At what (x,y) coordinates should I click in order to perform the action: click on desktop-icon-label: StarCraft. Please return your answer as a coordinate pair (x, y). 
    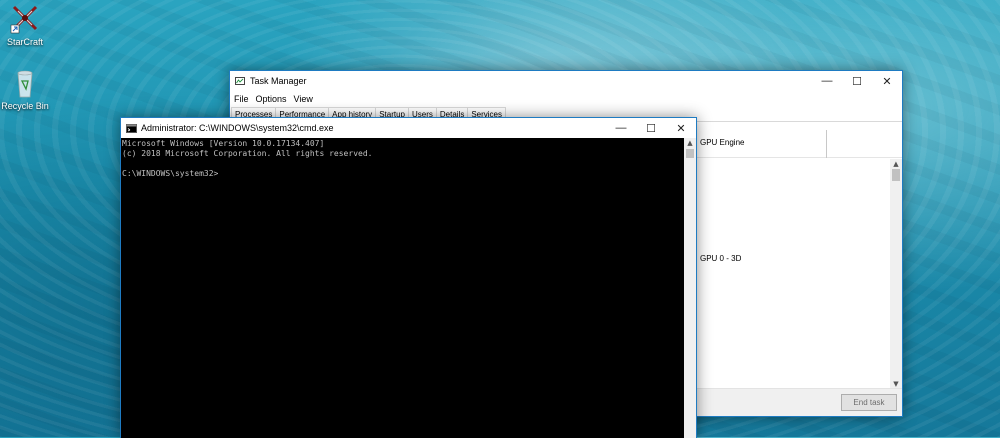
    Looking at the image, I should click on (24, 42).